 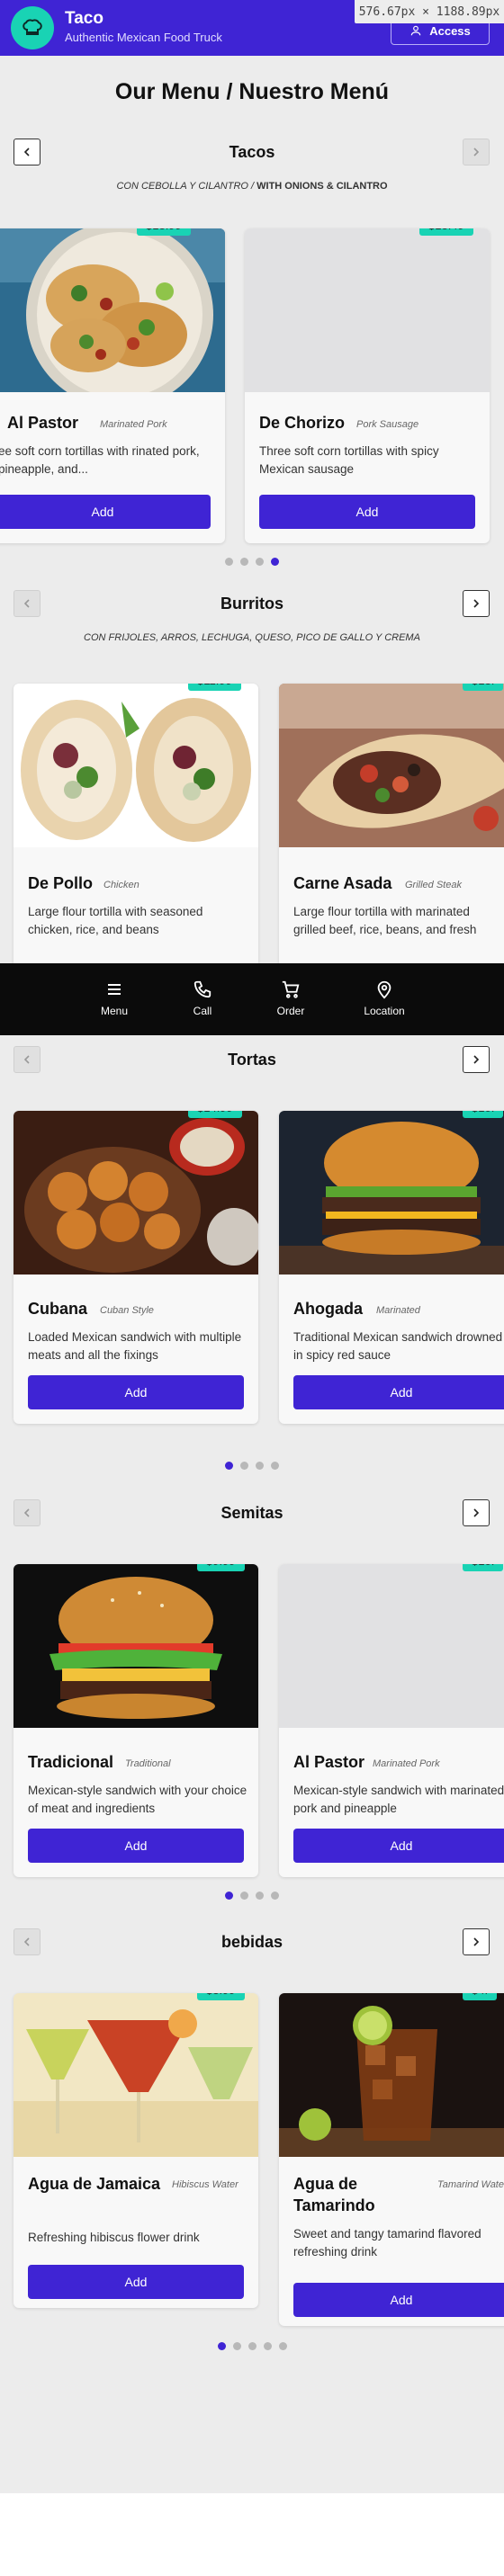 What do you see at coordinates (136, 2075) in the screenshot?
I see `agua-de-jamaica-image` at bounding box center [136, 2075].